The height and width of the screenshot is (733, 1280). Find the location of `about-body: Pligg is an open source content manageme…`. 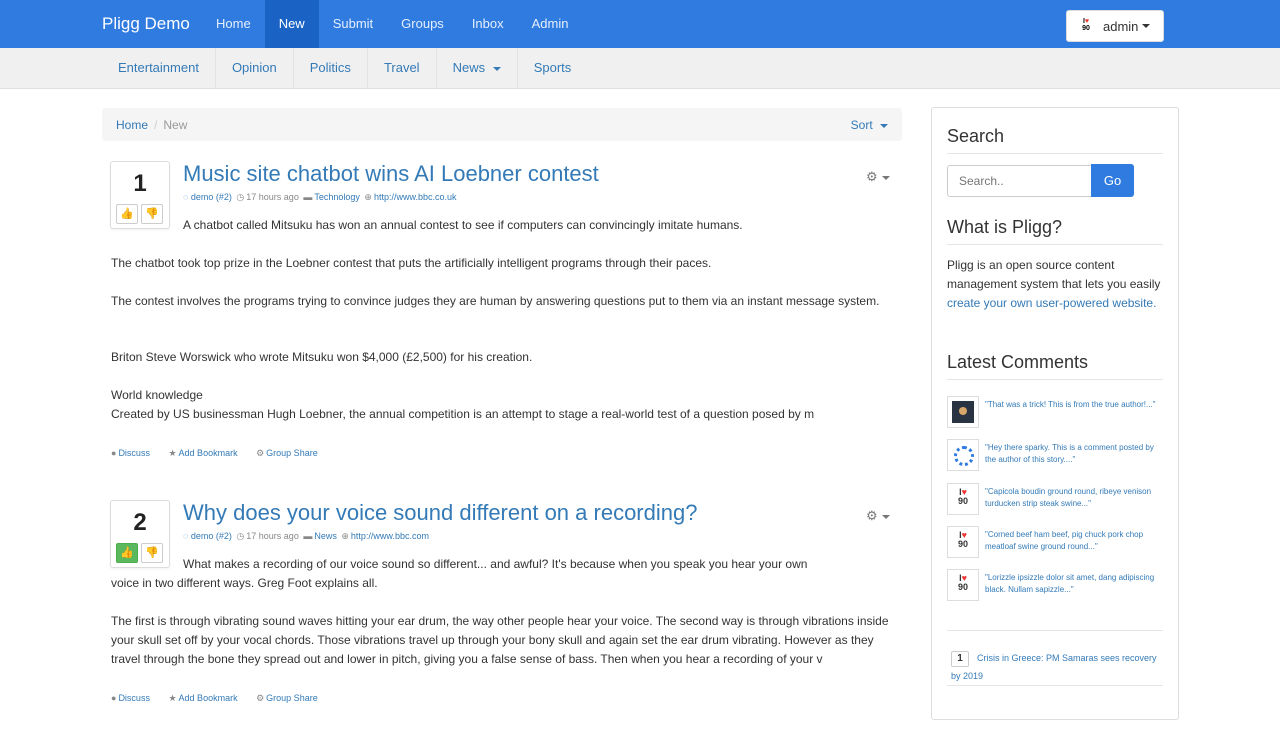

about-body: Pligg is an open source content manageme… is located at coordinates (1054, 274).